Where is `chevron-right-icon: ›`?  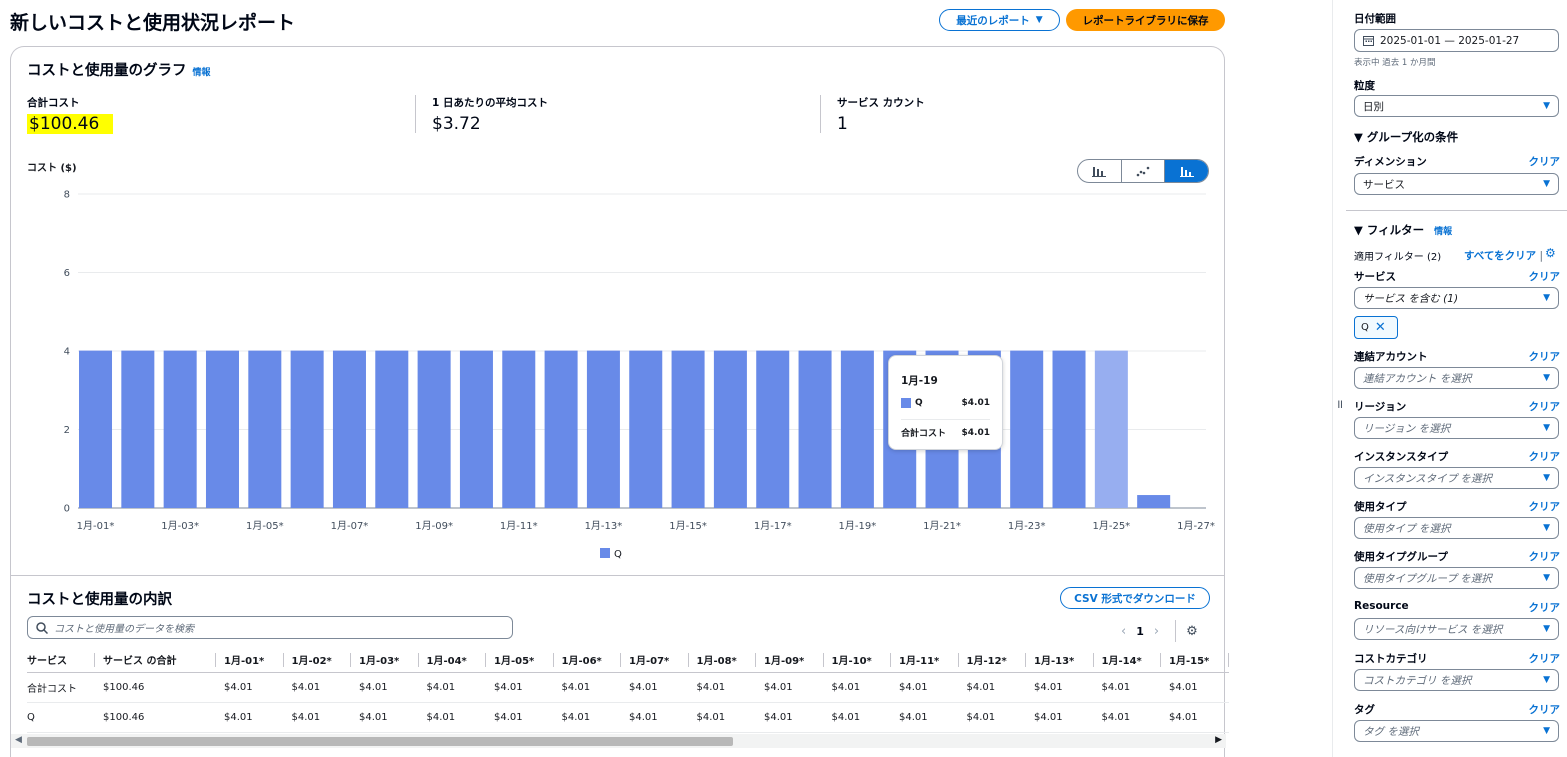 chevron-right-icon: › is located at coordinates (1156, 631).